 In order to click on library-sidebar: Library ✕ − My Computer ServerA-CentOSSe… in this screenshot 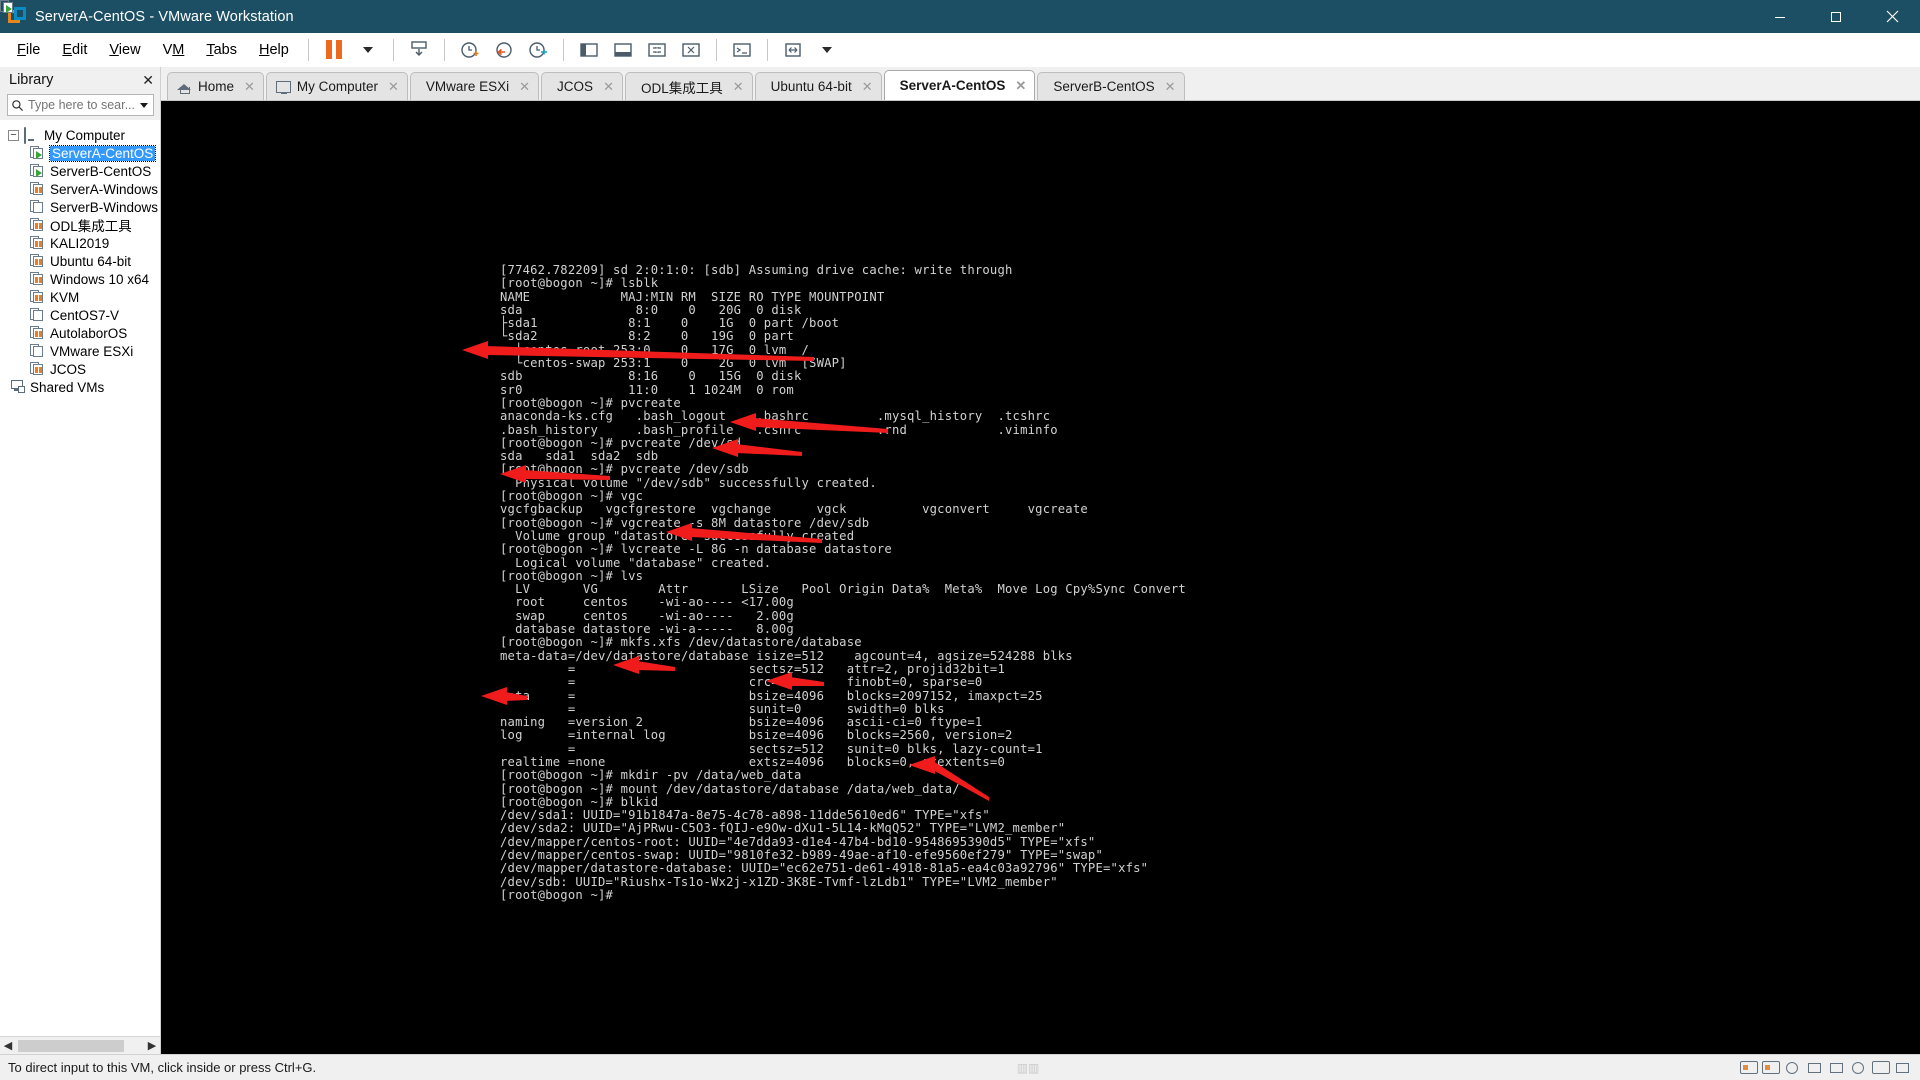, I will do `click(80, 560)`.